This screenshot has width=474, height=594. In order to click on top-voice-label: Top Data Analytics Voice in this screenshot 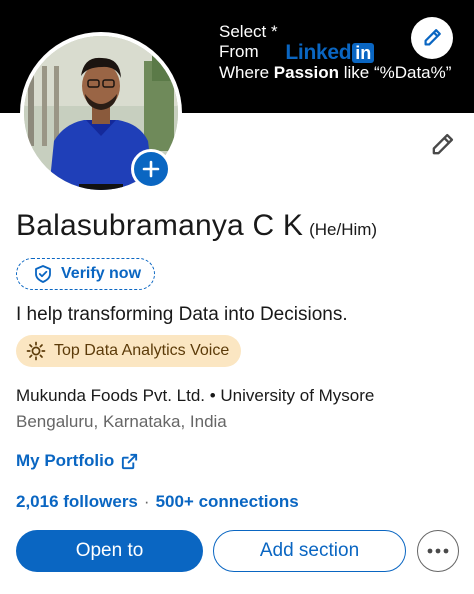, I will do `click(142, 350)`.